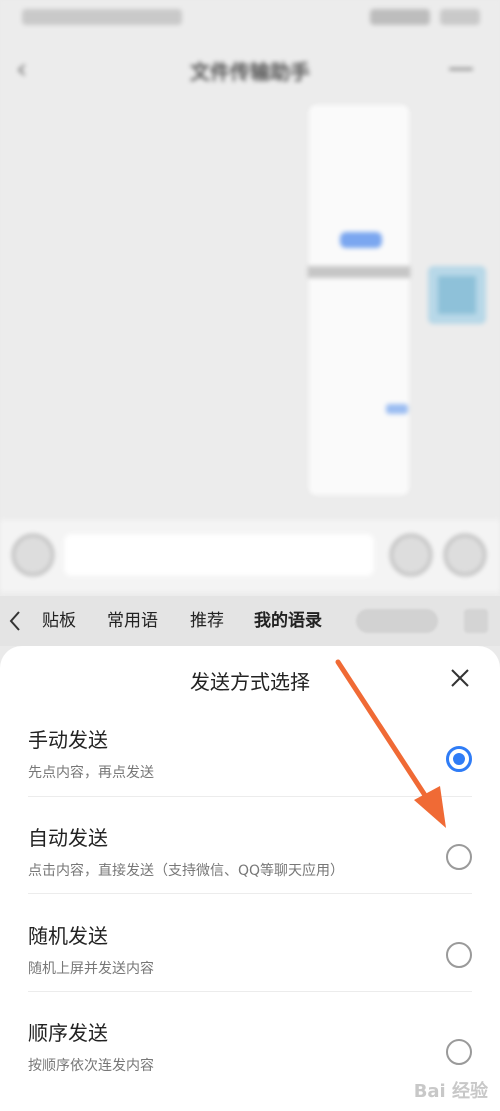 The image size is (500, 1111). What do you see at coordinates (465, 555) in the screenshot?
I see `plus-icon` at bounding box center [465, 555].